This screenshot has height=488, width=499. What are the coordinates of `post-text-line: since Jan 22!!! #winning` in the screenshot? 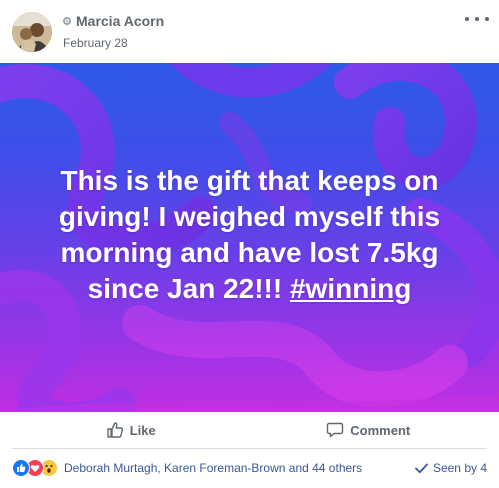 It's located at (249, 289).